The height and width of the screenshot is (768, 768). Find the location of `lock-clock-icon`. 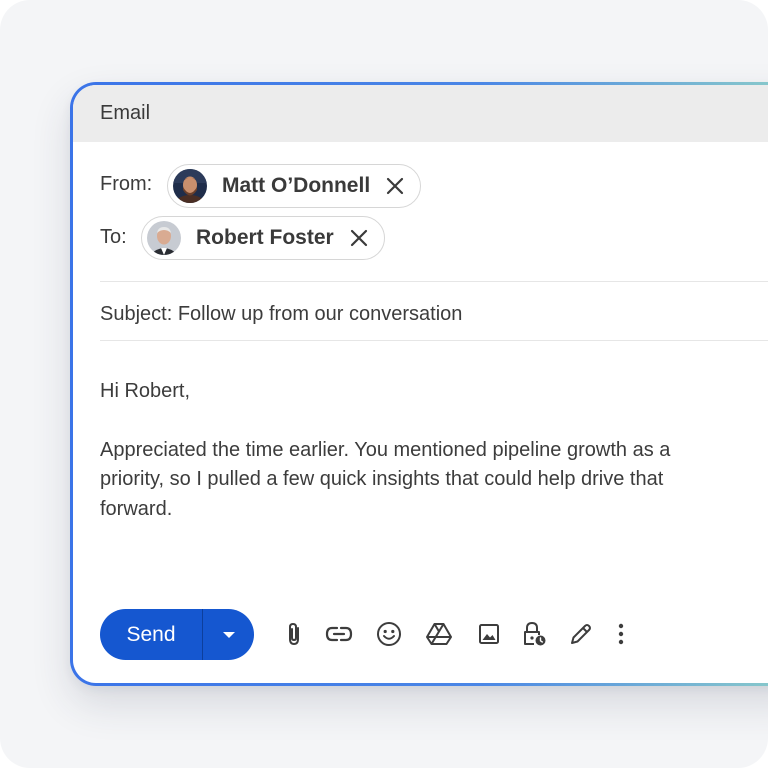

lock-clock-icon is located at coordinates (534, 634).